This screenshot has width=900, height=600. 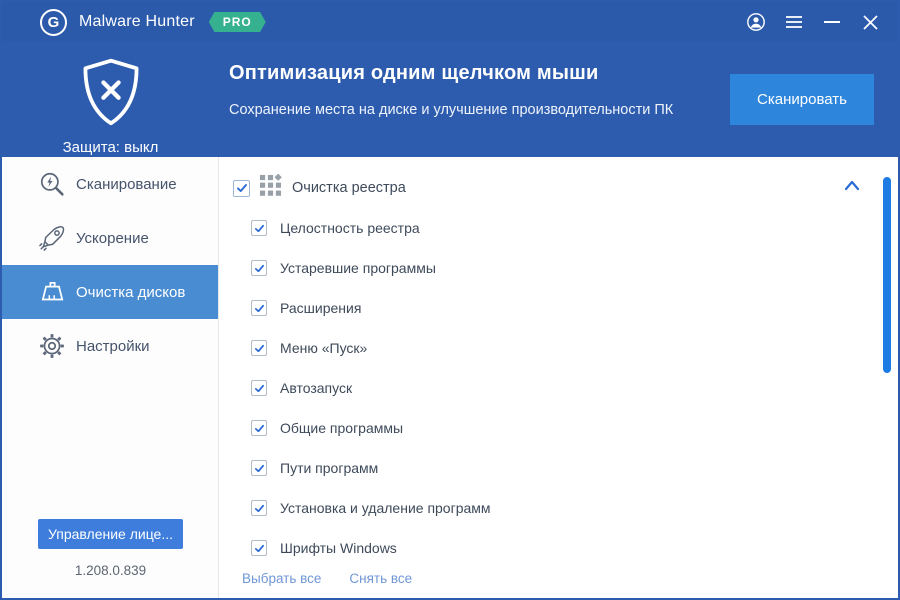 I want to click on window-controls, so click(x=820, y=22).